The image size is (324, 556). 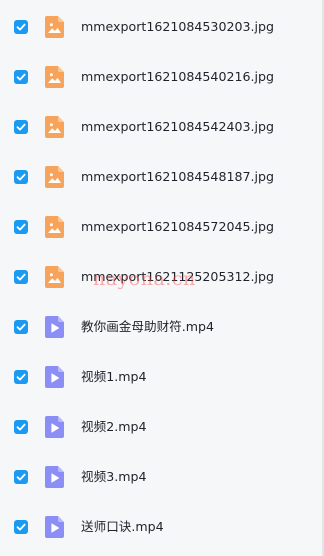 I want to click on file-row: mmexport1621084548187.jpg, so click(x=162, y=175).